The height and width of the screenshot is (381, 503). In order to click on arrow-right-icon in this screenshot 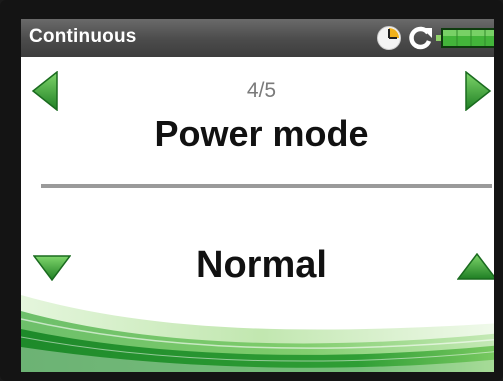, I will do `click(478, 91)`.